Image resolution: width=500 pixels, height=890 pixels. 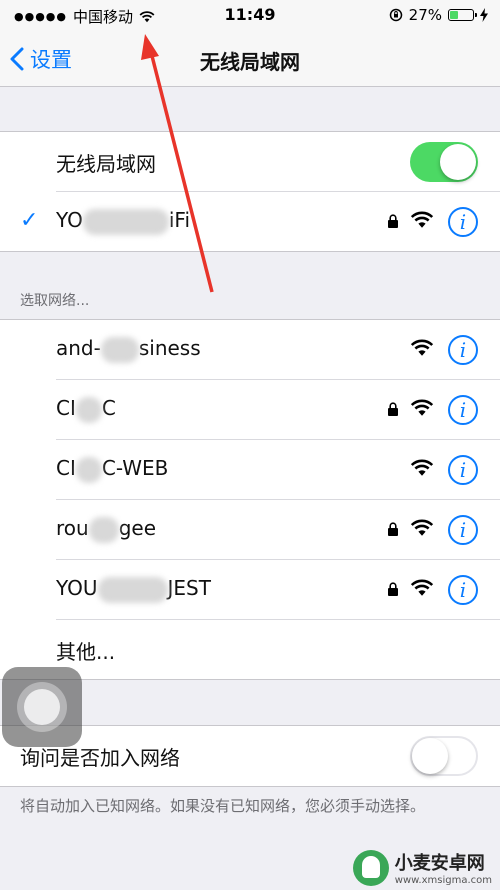 I want to click on connected-network-name: YO iFi, so click(x=123, y=221).